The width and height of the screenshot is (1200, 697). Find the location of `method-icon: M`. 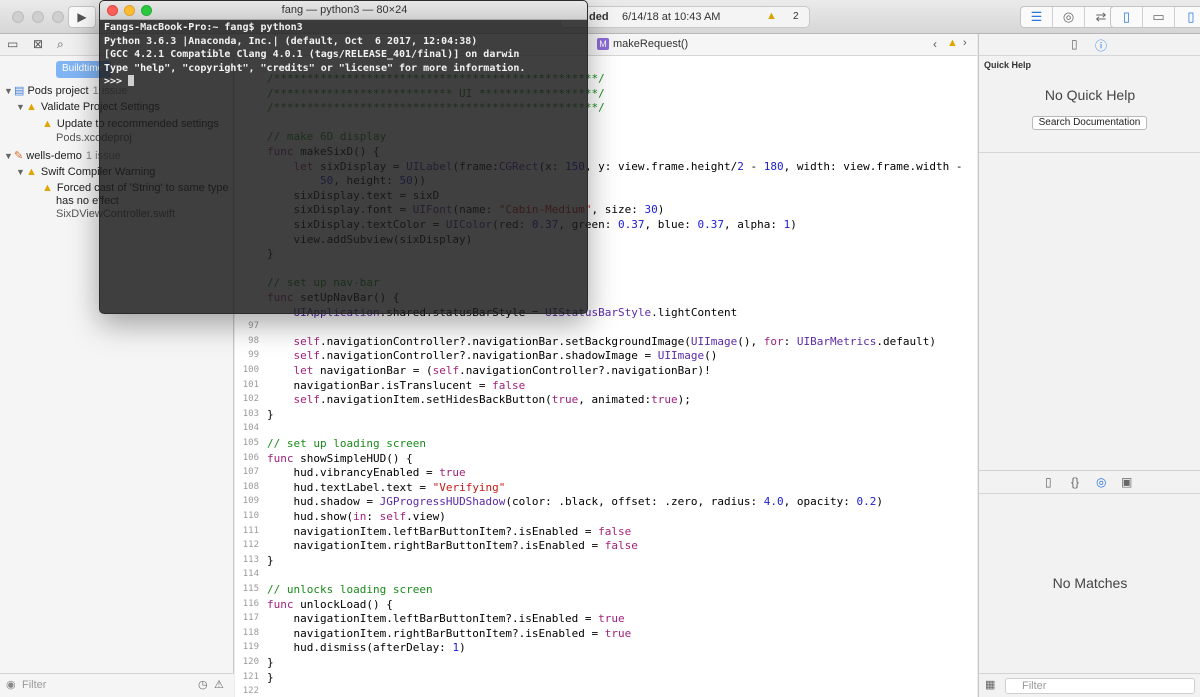

method-icon: M is located at coordinates (603, 44).